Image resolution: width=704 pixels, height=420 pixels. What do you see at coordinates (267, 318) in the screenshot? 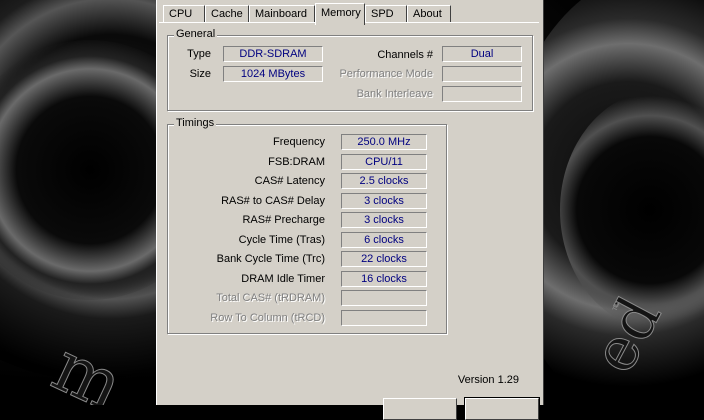
I see `timing-label: Row To Column (tRCD)` at bounding box center [267, 318].